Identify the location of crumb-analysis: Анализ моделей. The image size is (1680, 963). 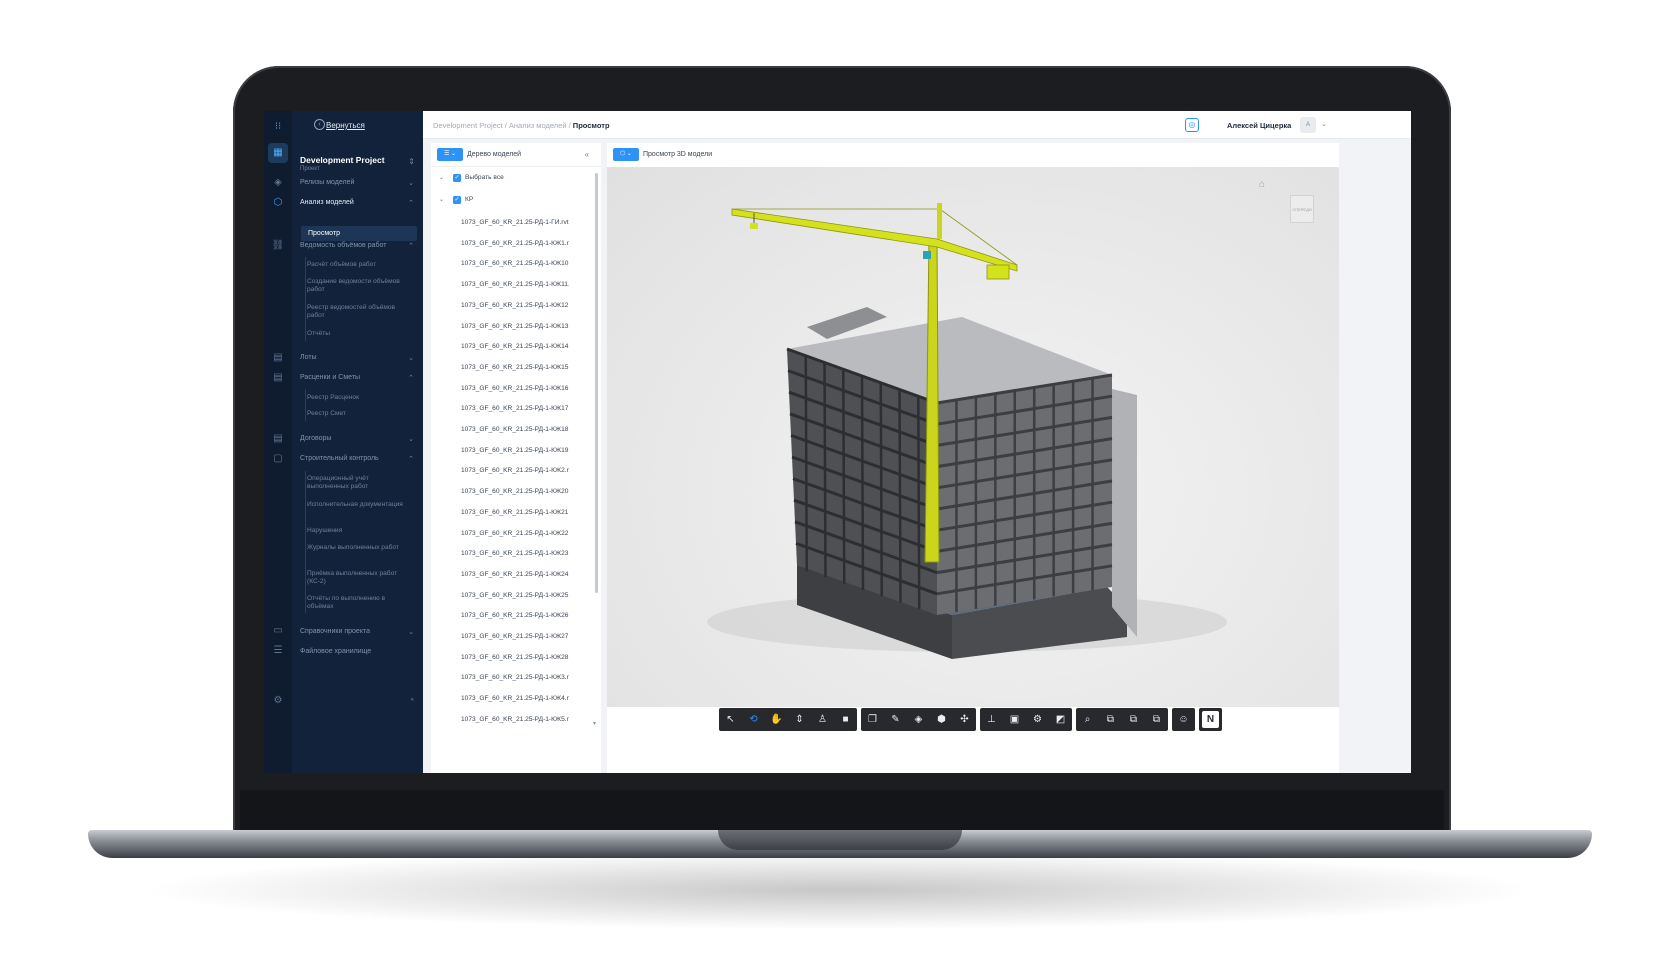
(538, 125).